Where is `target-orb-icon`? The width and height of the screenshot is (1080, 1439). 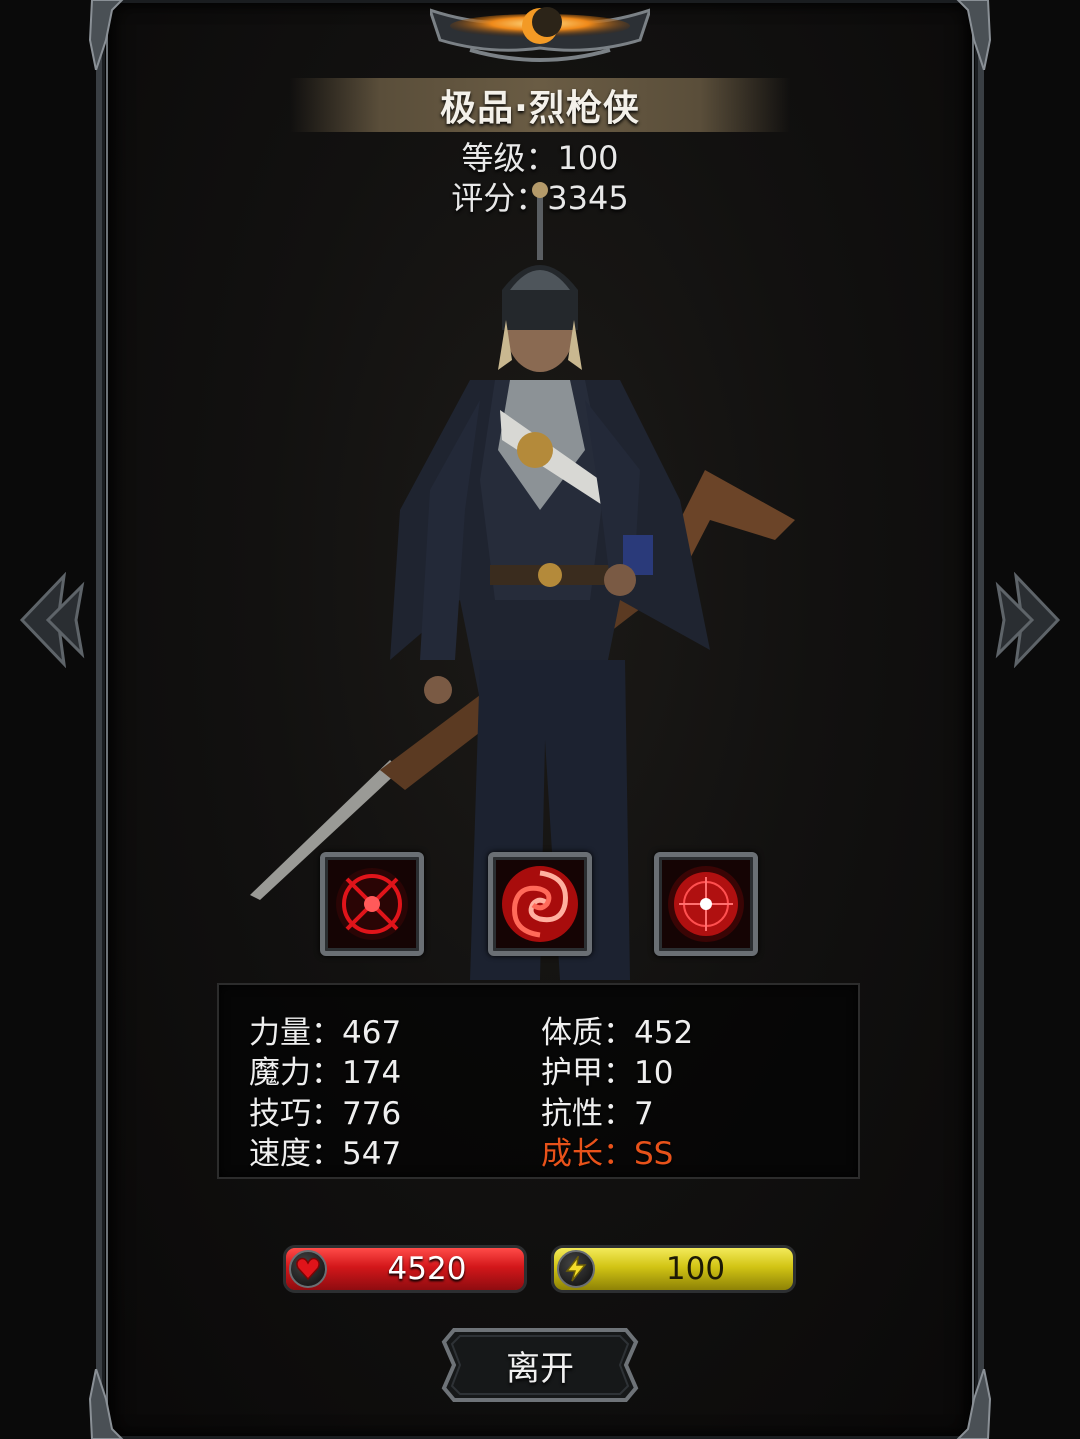
target-orb-icon is located at coordinates (706, 904).